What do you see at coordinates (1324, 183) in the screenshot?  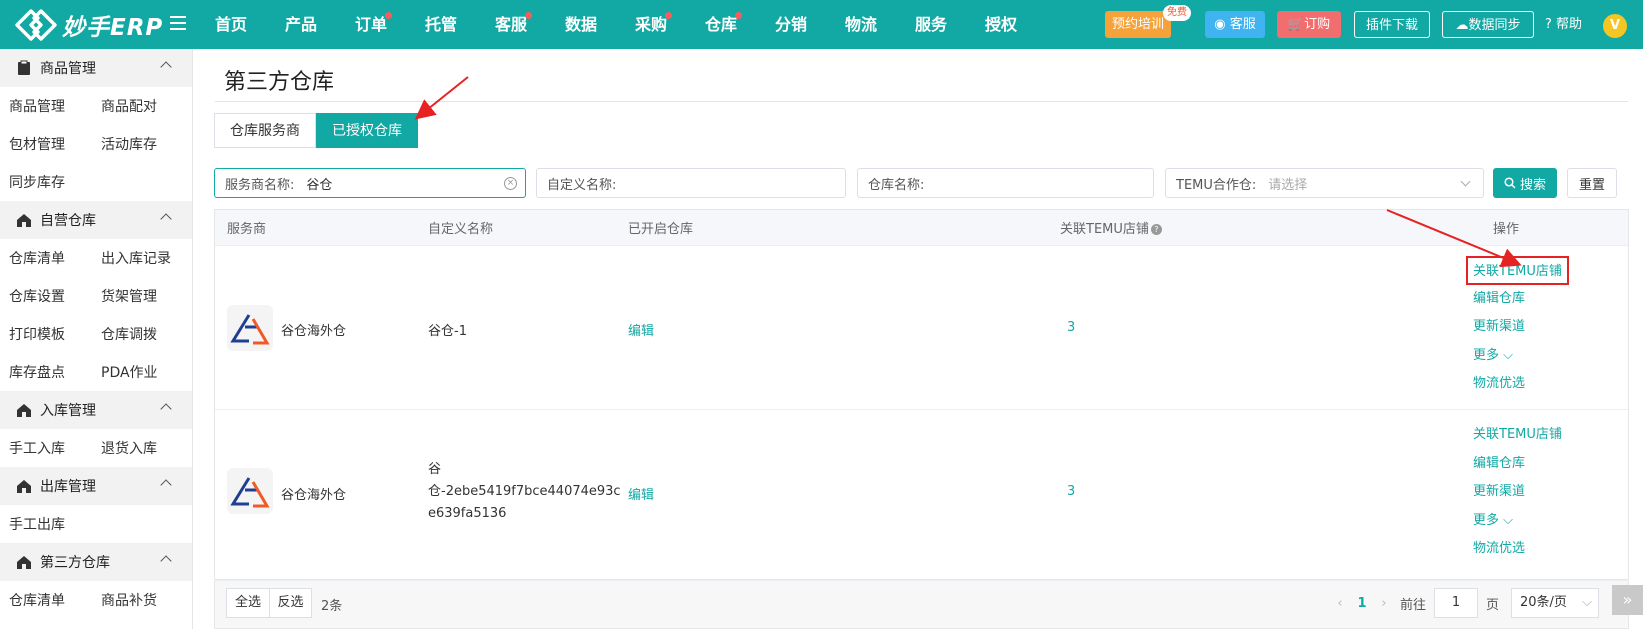 I see `temu-warehouse-select: TEMU合作仓: 请选择` at bounding box center [1324, 183].